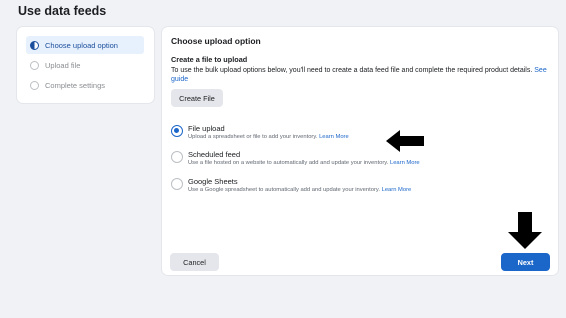 The width and height of the screenshot is (566, 318). What do you see at coordinates (214, 154) in the screenshot?
I see `option-label: Scheduled feed` at bounding box center [214, 154].